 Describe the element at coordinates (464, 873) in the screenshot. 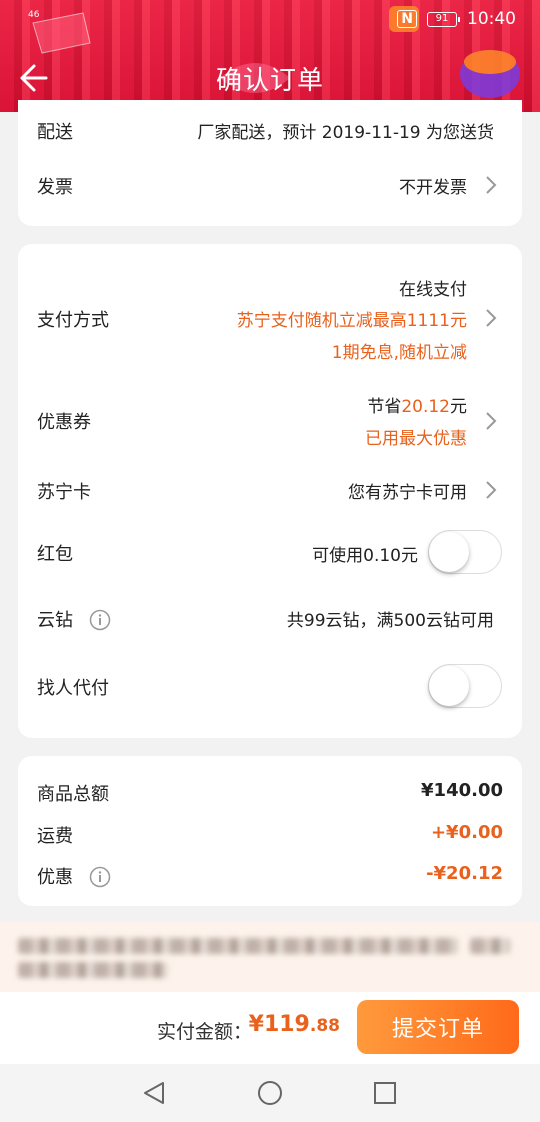

I see `discount-value: -¥20.12` at that location.